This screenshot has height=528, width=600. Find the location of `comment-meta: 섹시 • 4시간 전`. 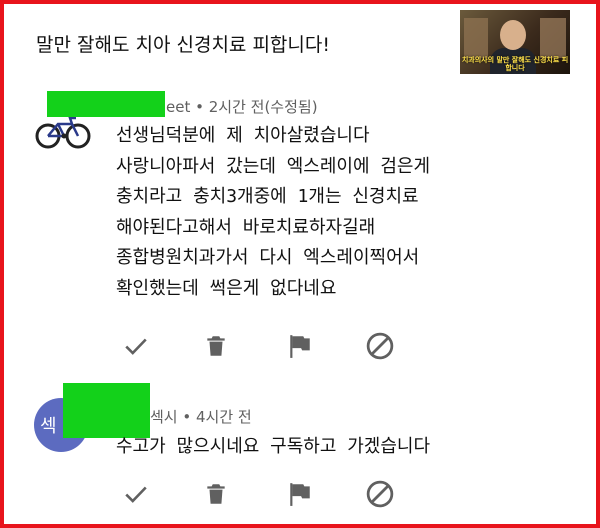

comment-meta: 섹시 • 4시간 전 is located at coordinates (201, 416).